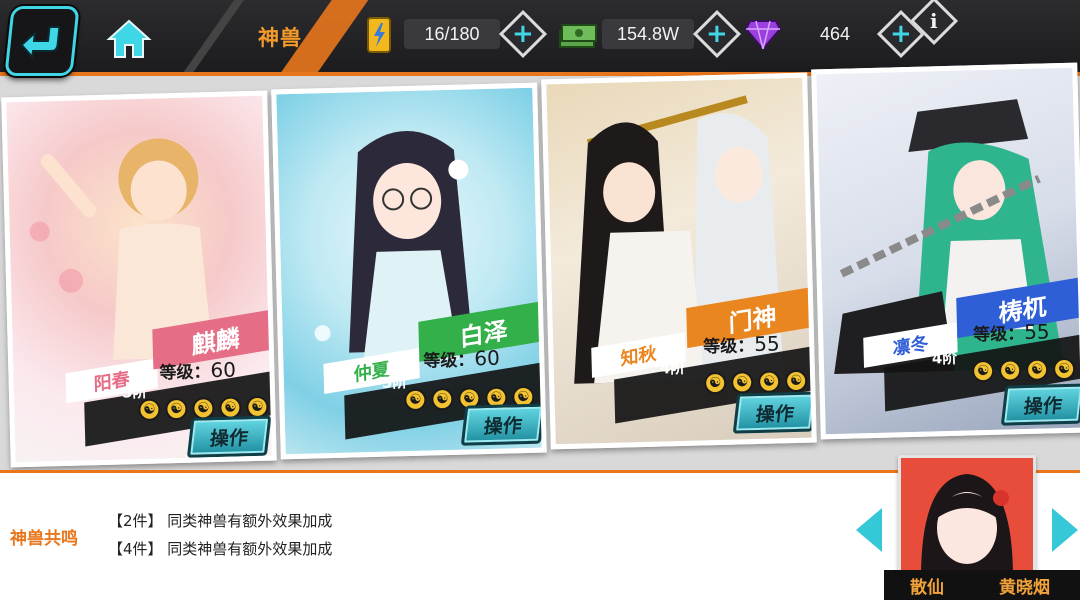 Image resolution: width=1080 pixels, height=608 pixels. I want to click on character-portrait, so click(967, 519).